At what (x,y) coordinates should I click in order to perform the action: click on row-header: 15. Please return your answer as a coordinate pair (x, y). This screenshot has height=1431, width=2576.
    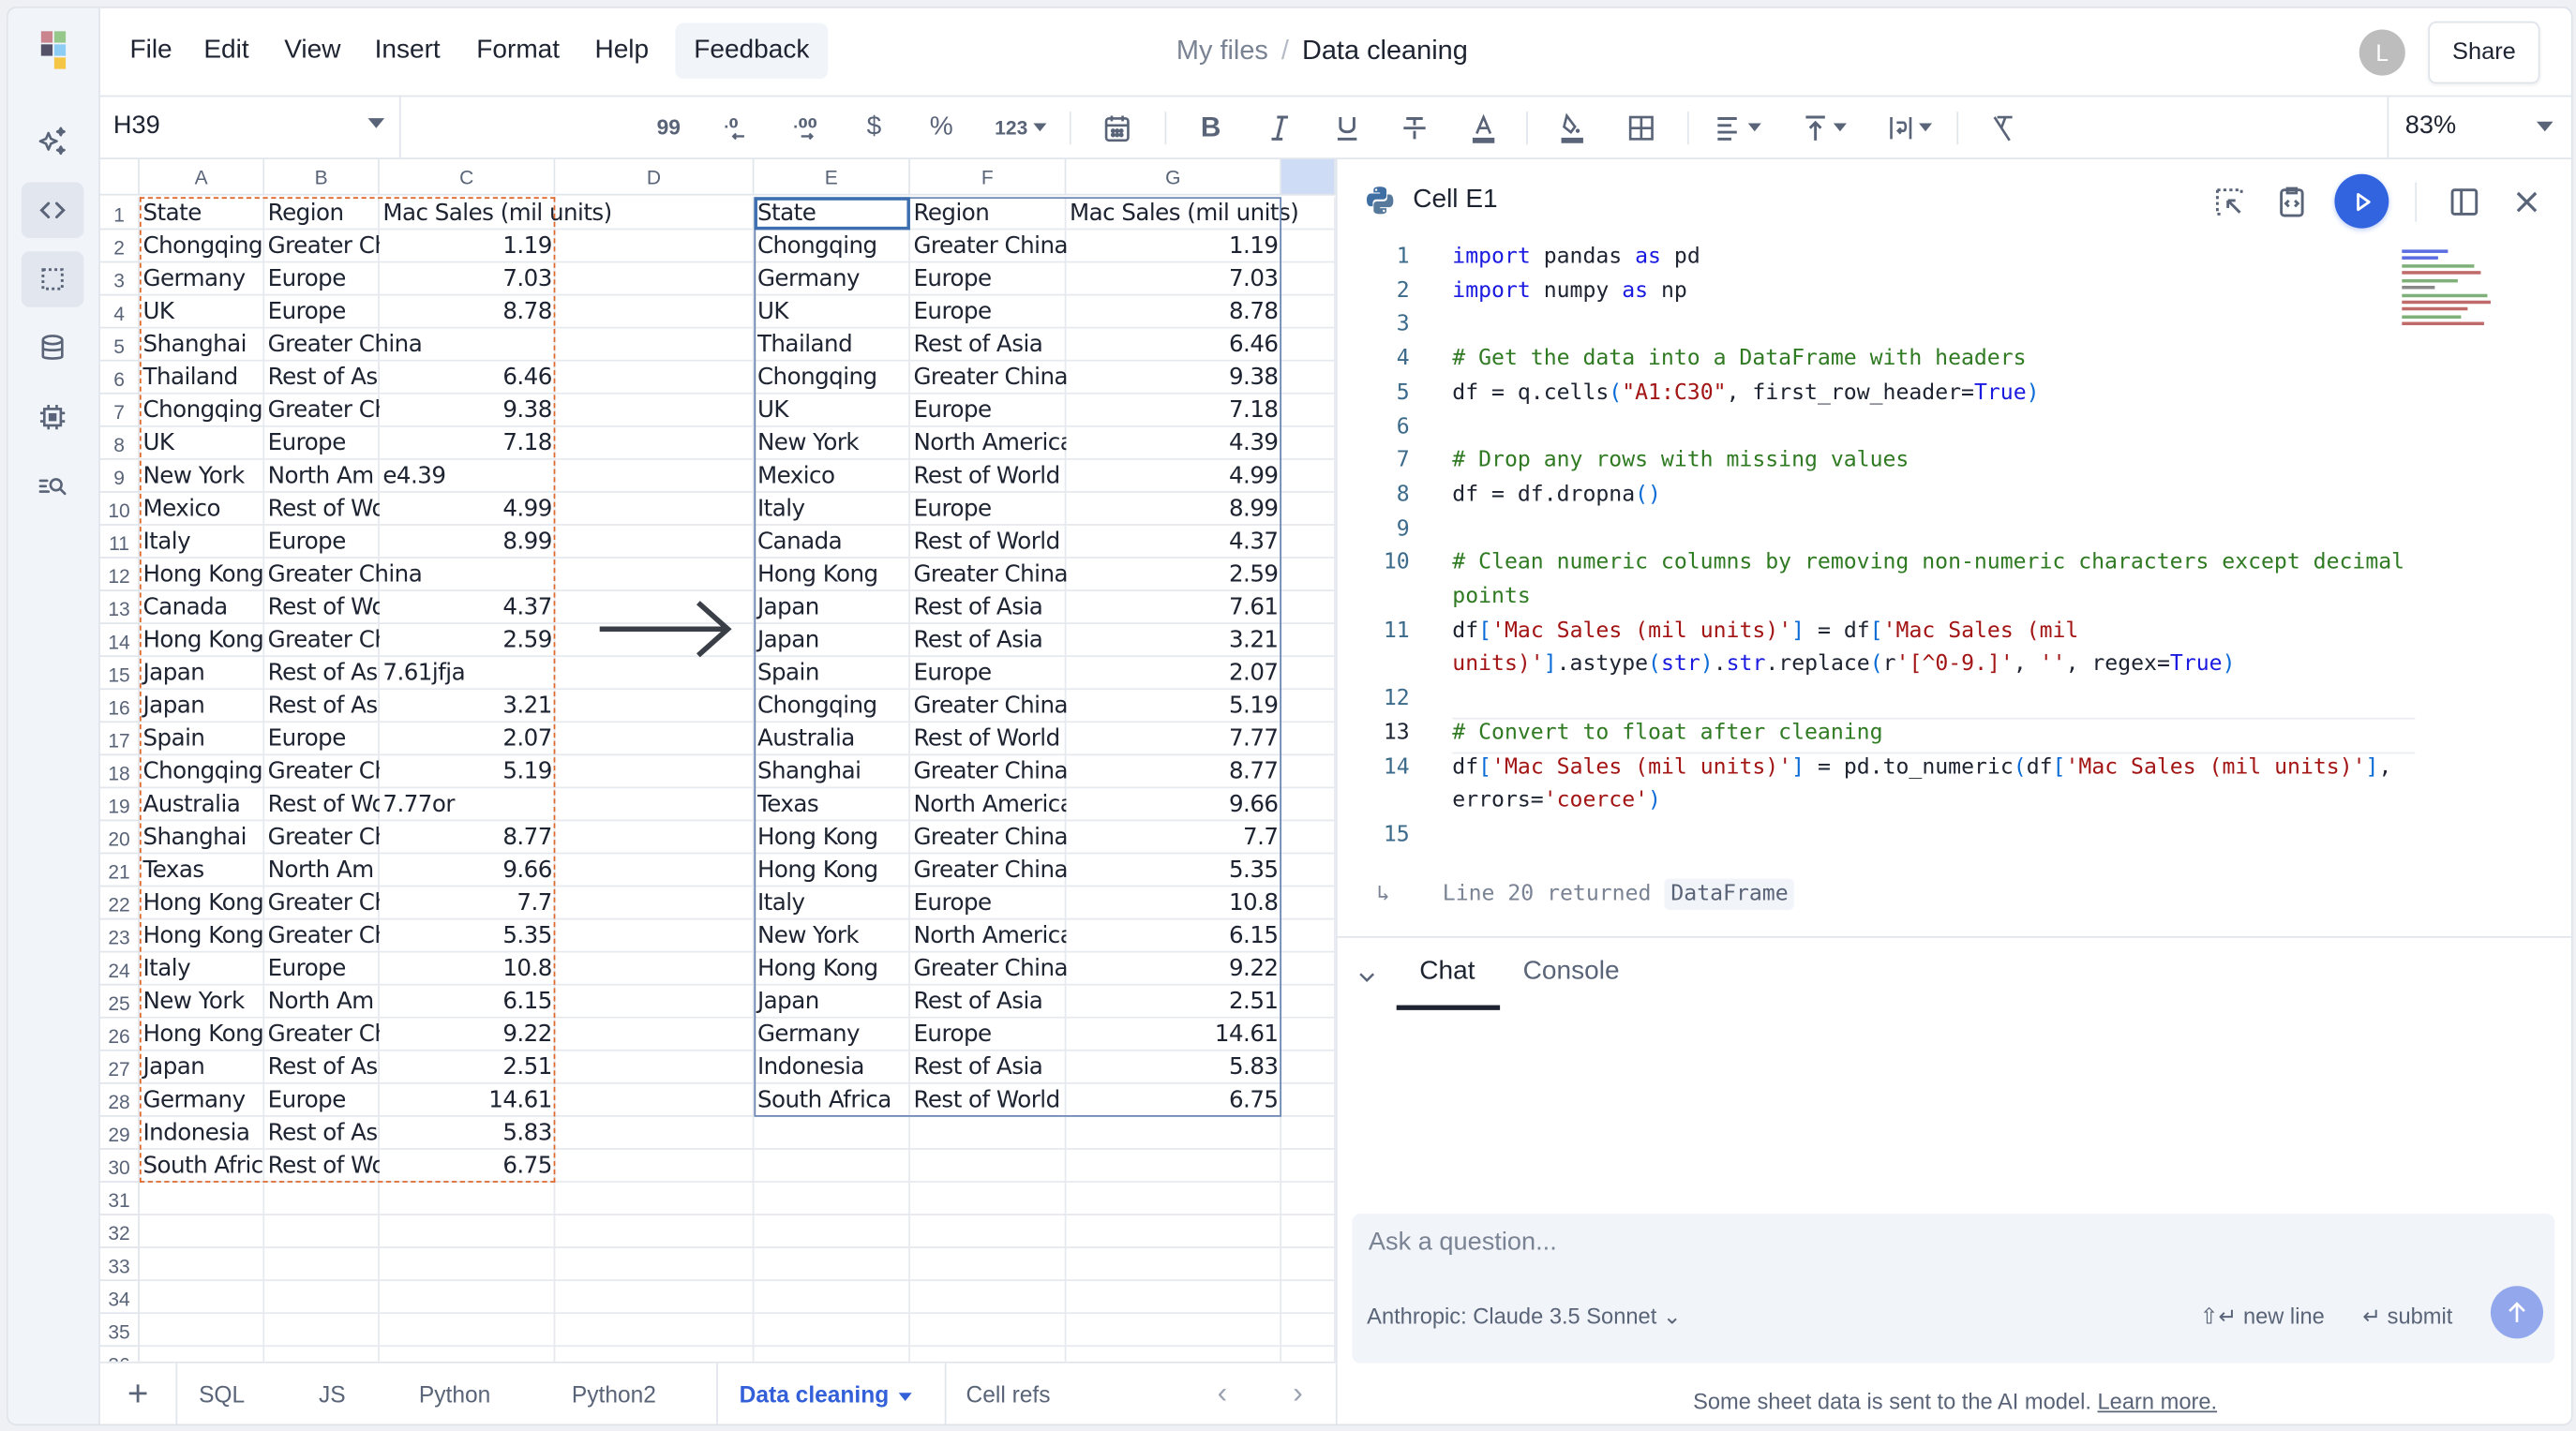
    Looking at the image, I should click on (120, 674).